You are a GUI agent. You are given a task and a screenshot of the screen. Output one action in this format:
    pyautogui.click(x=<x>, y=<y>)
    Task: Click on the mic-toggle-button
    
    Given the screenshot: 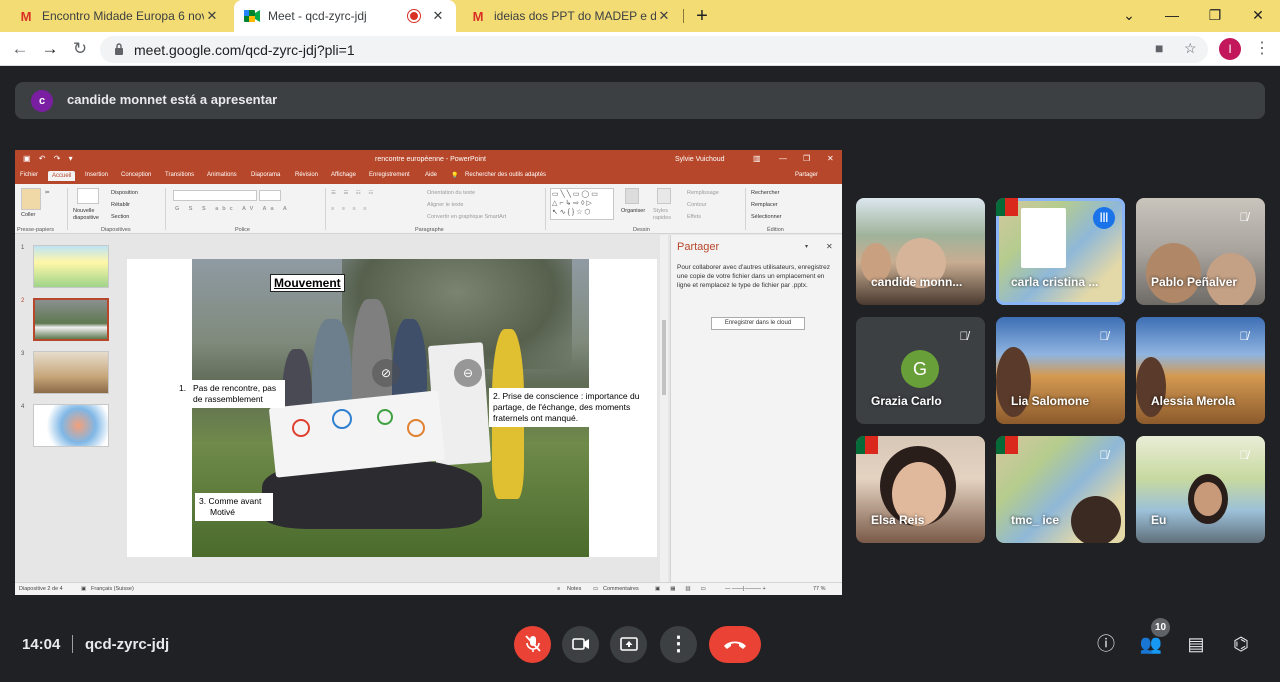 What is the action you would take?
    pyautogui.click(x=532, y=644)
    